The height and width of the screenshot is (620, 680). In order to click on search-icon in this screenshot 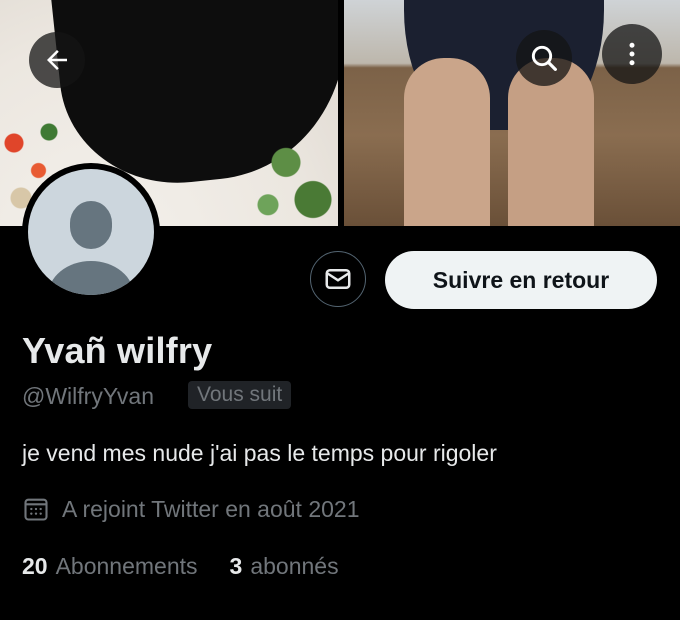, I will do `click(544, 58)`.